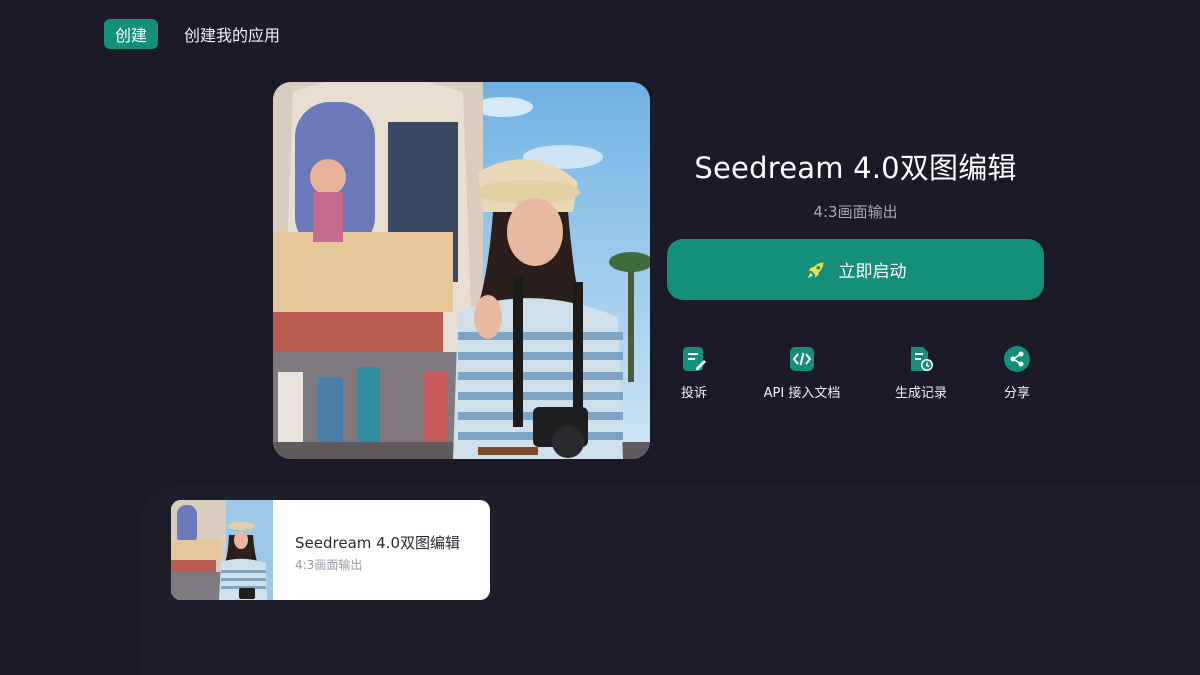  I want to click on history-doc-icon, so click(921, 359).